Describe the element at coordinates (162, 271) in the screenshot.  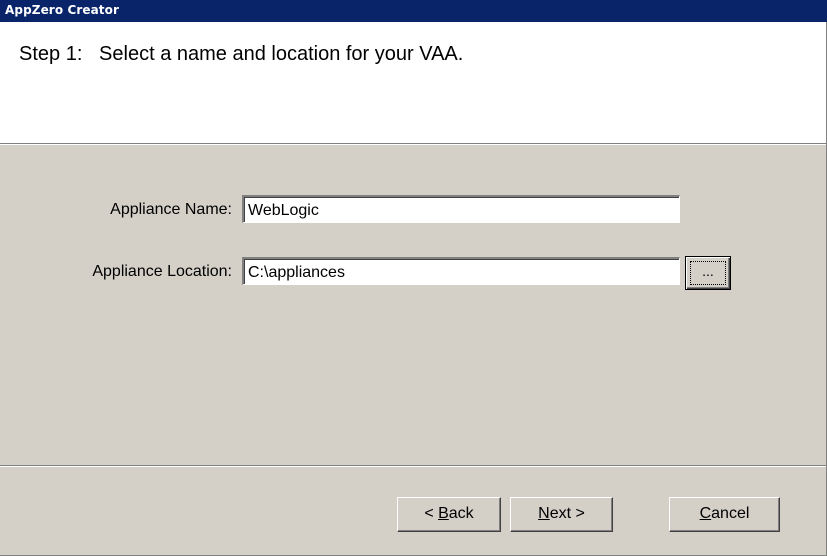
I see `appliance-location-label: Appliance Location:` at that location.